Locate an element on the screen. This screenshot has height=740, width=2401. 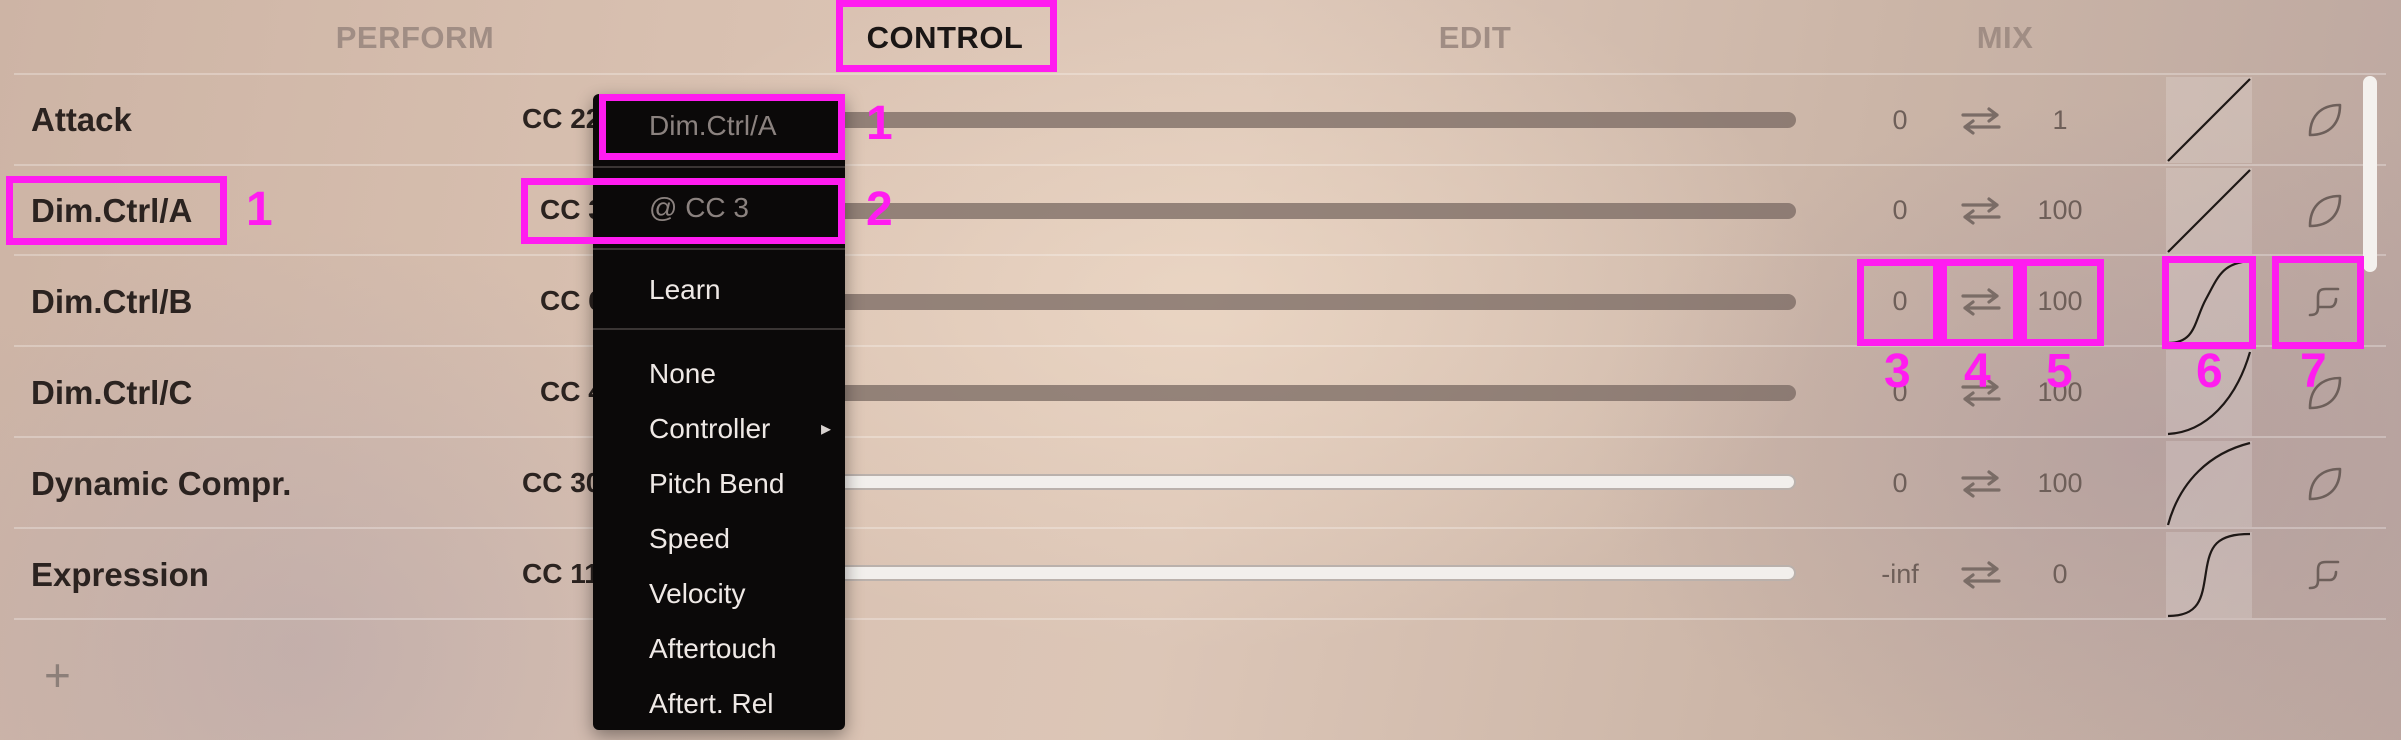
add-row-button: + is located at coordinates (57, 675).